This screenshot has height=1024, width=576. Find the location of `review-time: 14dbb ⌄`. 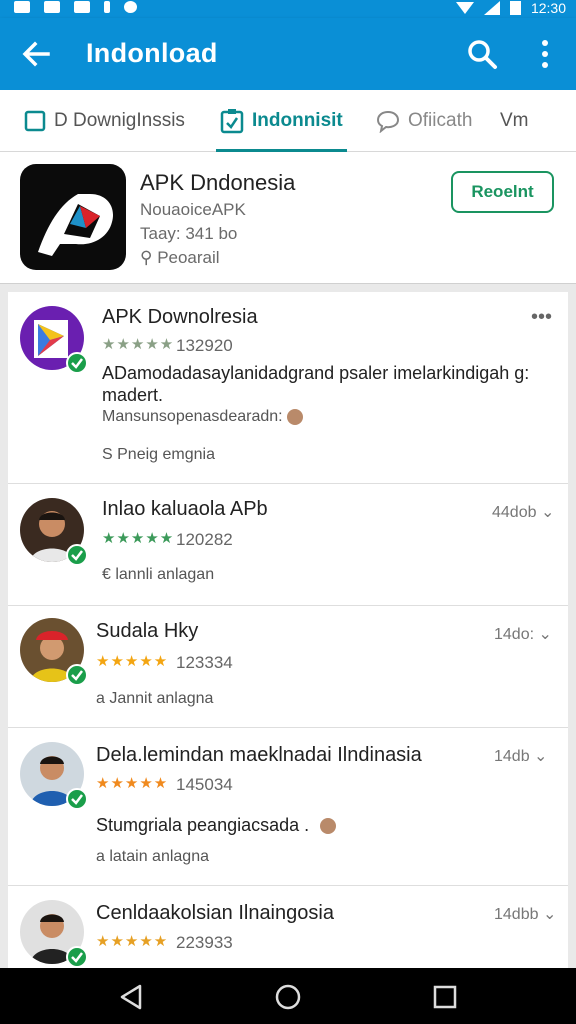

review-time: 14dbb ⌄ is located at coordinates (525, 914).